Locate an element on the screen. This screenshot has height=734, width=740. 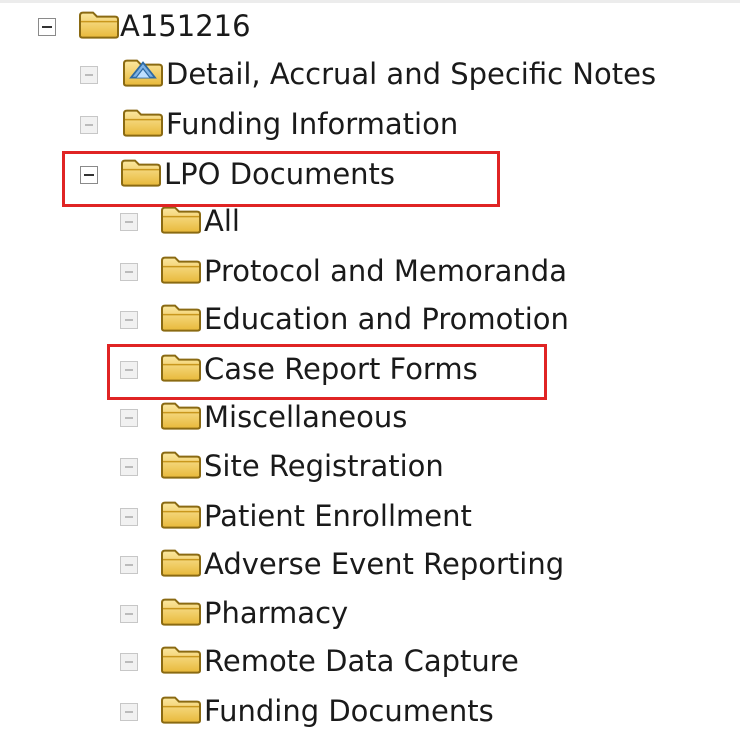
tree-node-label: Patient Enrollment is located at coordinates (338, 516).